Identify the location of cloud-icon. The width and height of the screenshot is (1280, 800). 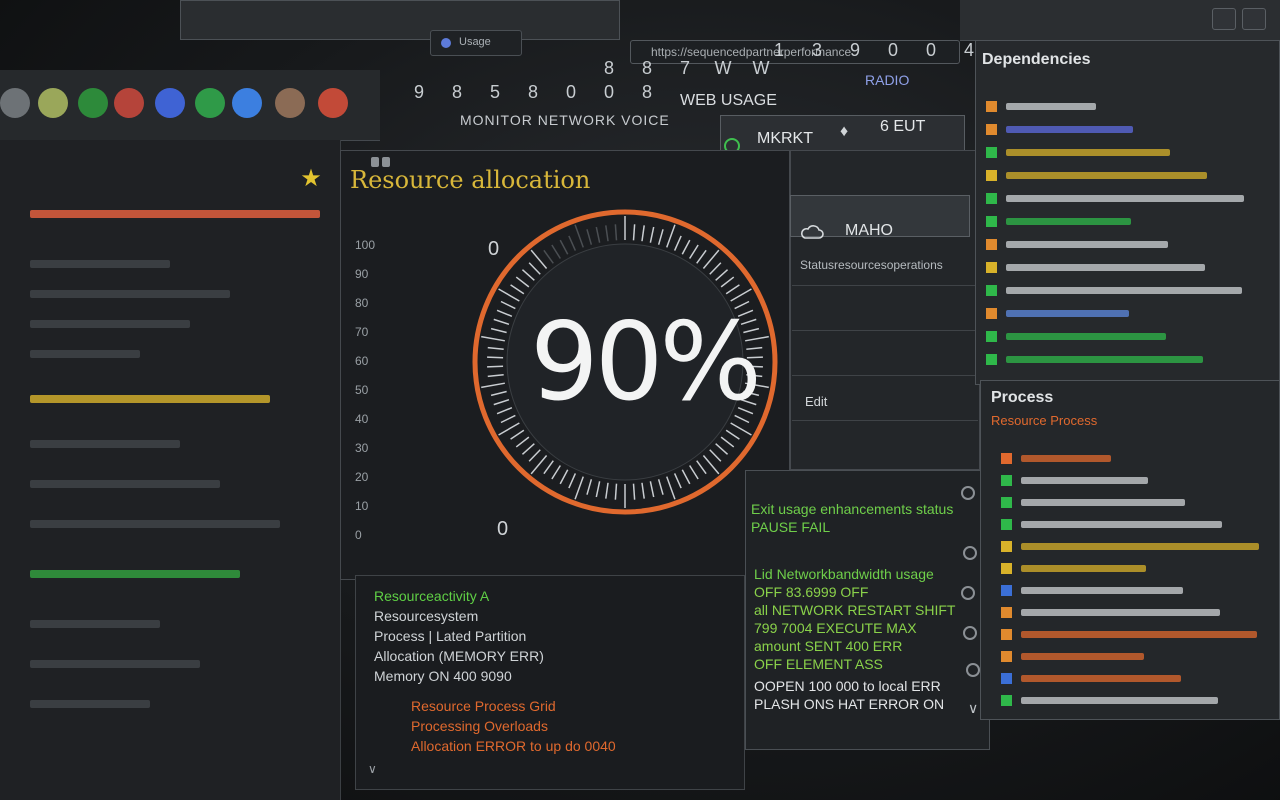
(812, 232).